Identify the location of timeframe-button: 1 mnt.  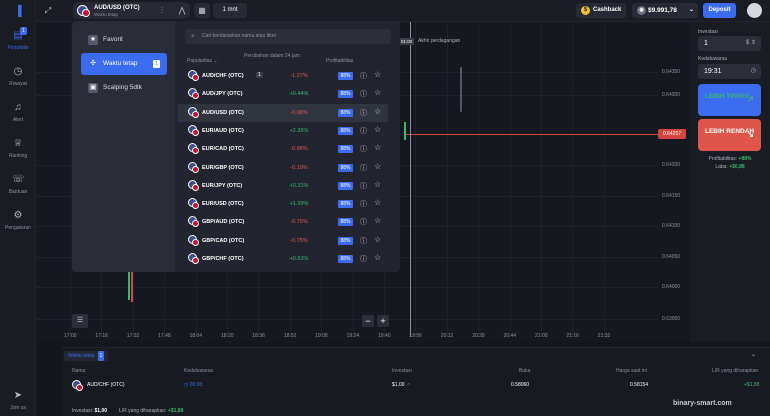
(230, 10).